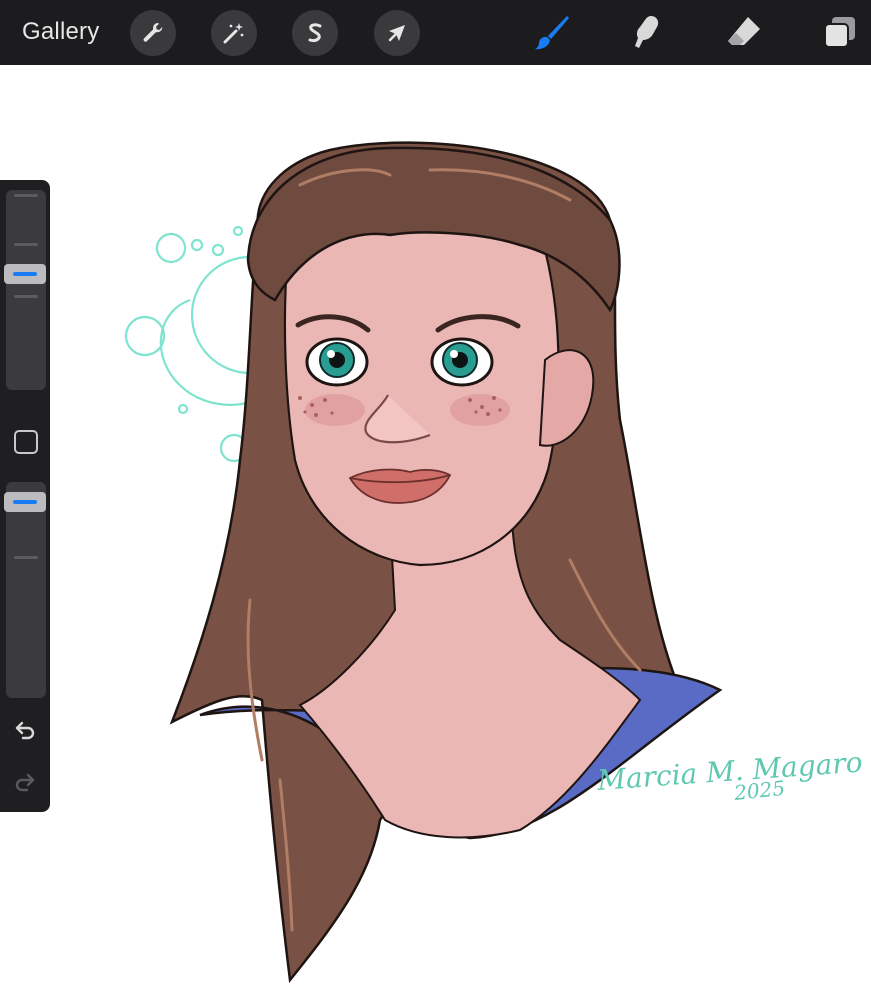 The height and width of the screenshot is (1000, 871). I want to click on selection-s-icon, so click(315, 33).